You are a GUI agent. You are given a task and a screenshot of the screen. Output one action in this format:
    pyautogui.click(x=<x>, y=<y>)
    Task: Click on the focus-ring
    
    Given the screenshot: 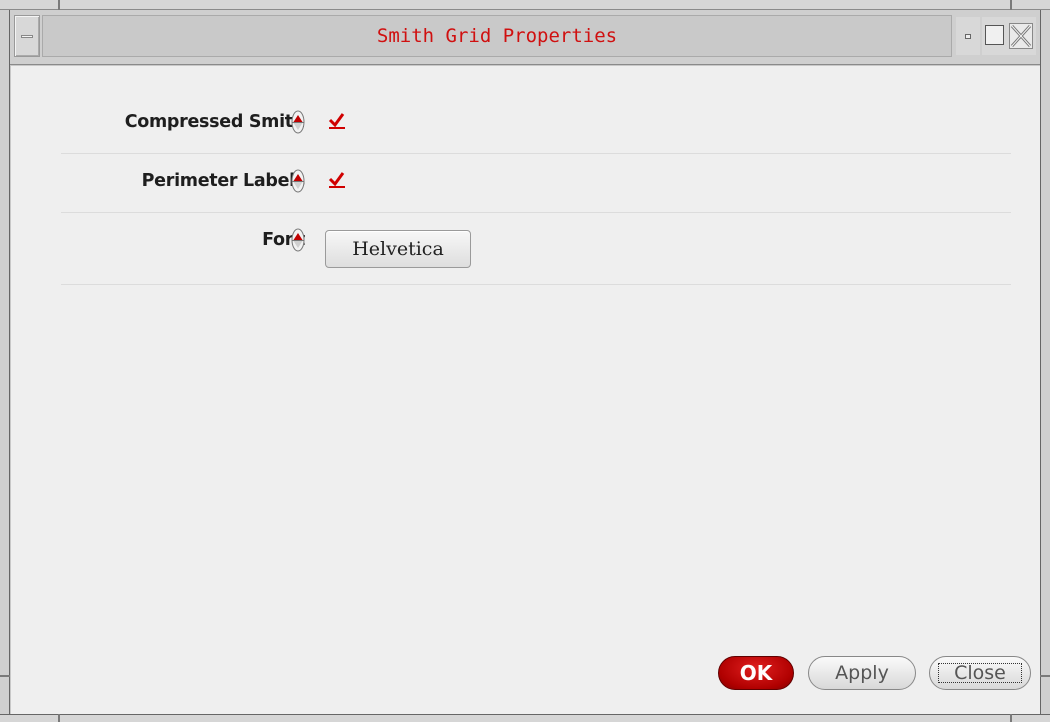 What is the action you would take?
    pyautogui.click(x=980, y=673)
    